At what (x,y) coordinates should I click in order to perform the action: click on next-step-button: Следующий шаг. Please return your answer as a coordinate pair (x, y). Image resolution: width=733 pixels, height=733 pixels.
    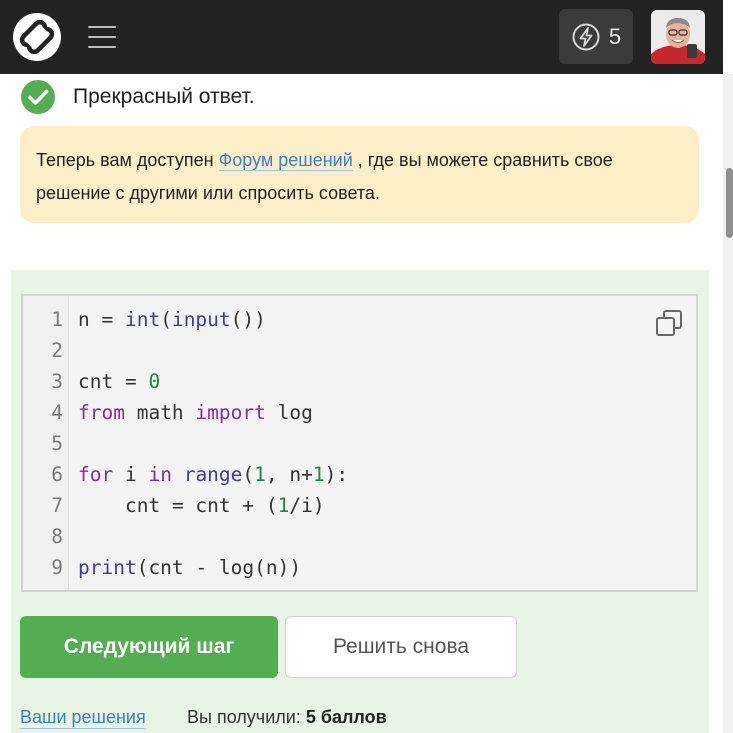
    Looking at the image, I should click on (149, 647).